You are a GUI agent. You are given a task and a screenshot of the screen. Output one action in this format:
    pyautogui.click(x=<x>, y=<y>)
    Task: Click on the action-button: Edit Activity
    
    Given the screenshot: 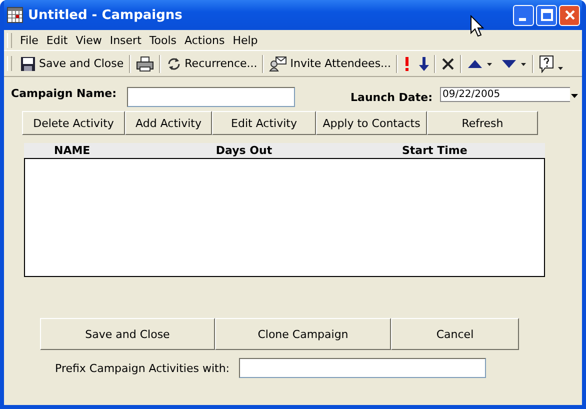 What is the action you would take?
    pyautogui.click(x=264, y=123)
    